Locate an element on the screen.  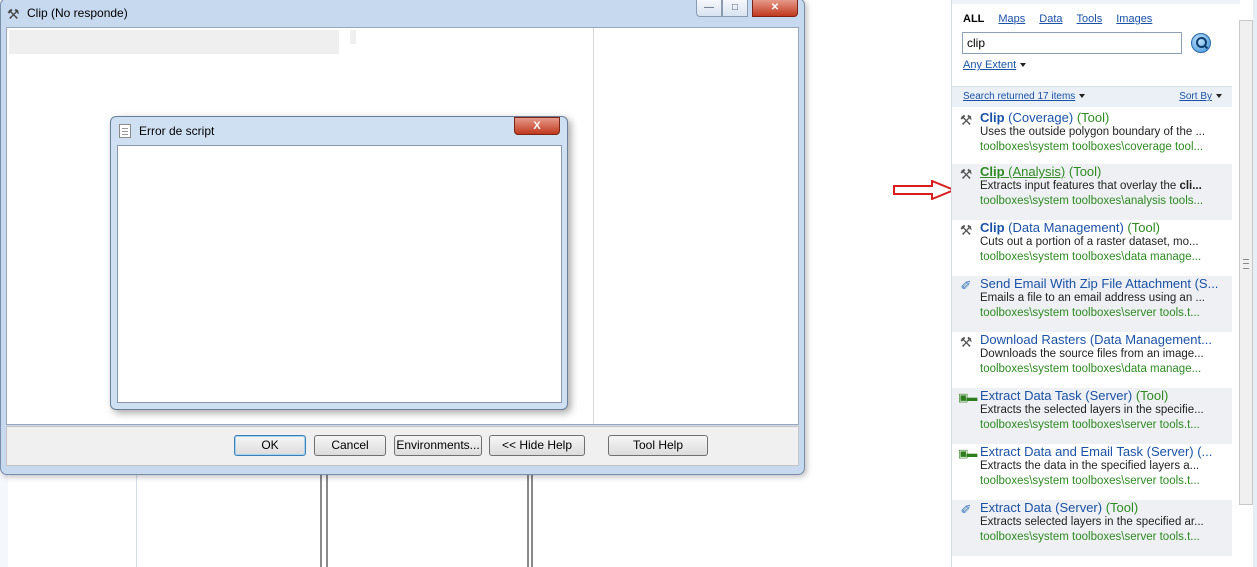
results-bar: Search returned 17 items Sort By is located at coordinates (1092, 96).